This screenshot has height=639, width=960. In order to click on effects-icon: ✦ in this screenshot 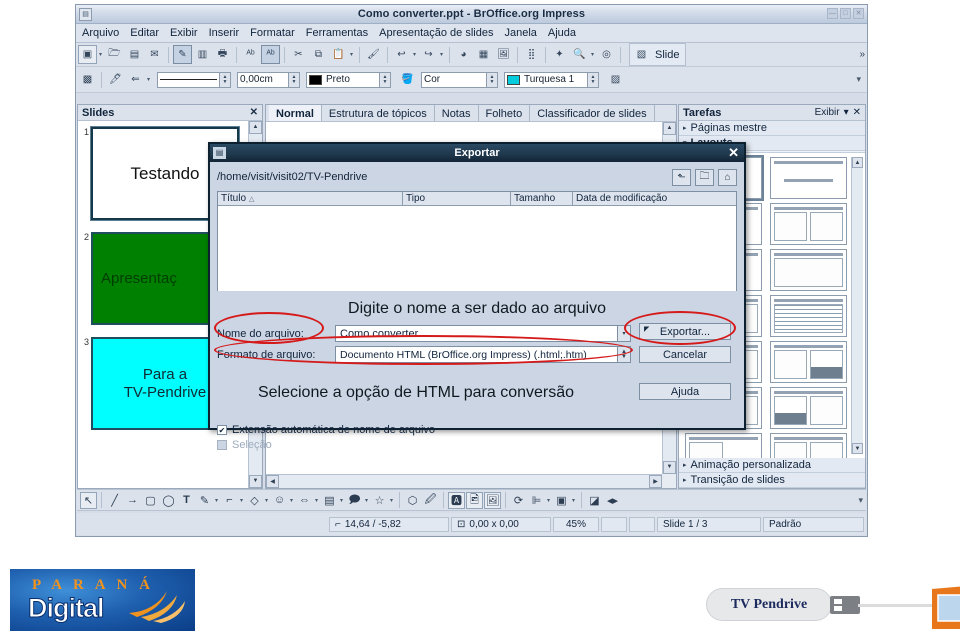, I will do `click(559, 54)`.